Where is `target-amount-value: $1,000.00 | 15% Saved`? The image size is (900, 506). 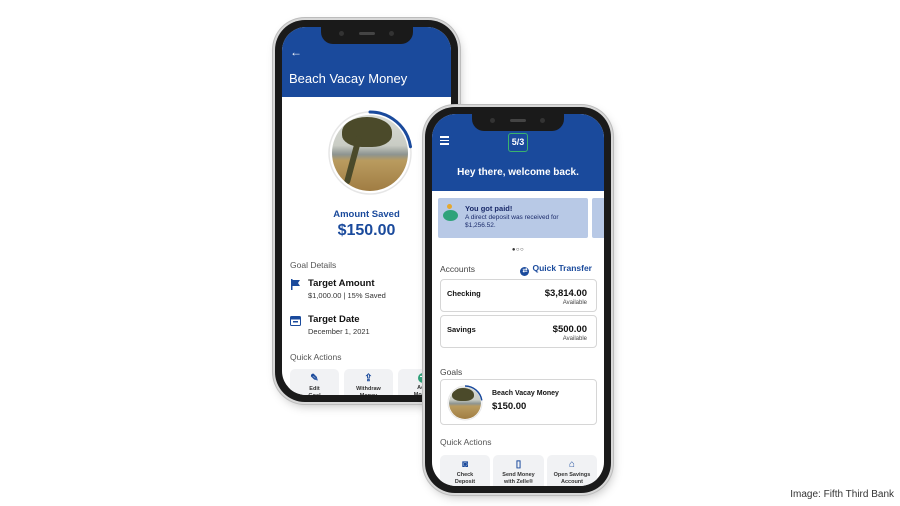 target-amount-value: $1,000.00 | 15% Saved is located at coordinates (347, 295).